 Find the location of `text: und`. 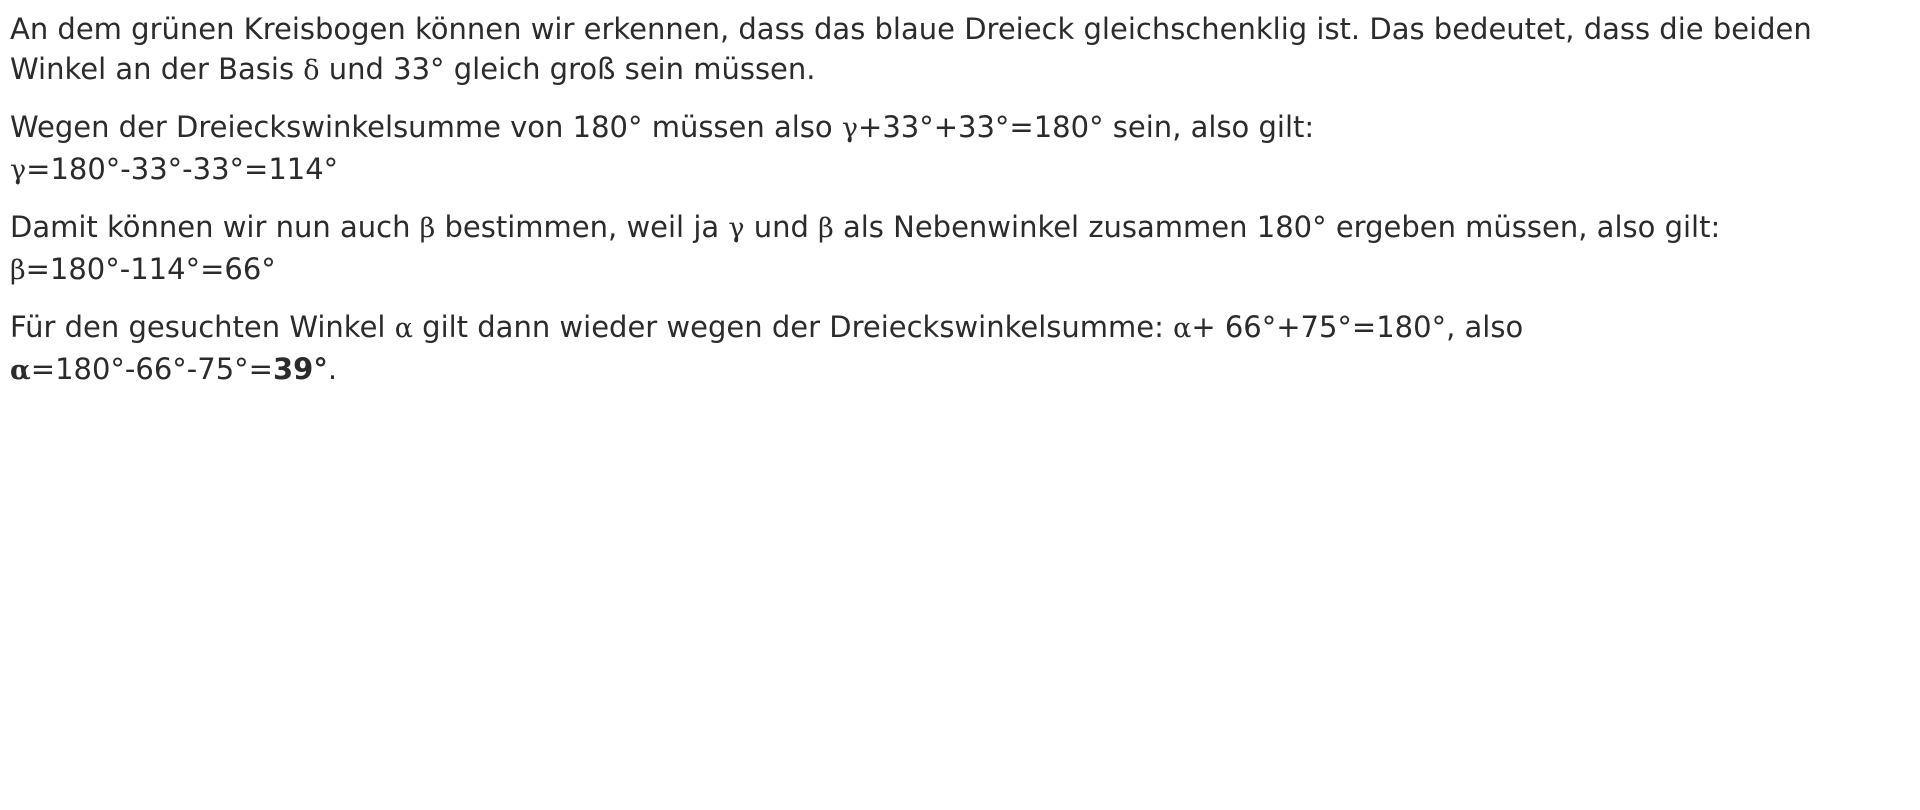

text: und is located at coordinates (781, 227).